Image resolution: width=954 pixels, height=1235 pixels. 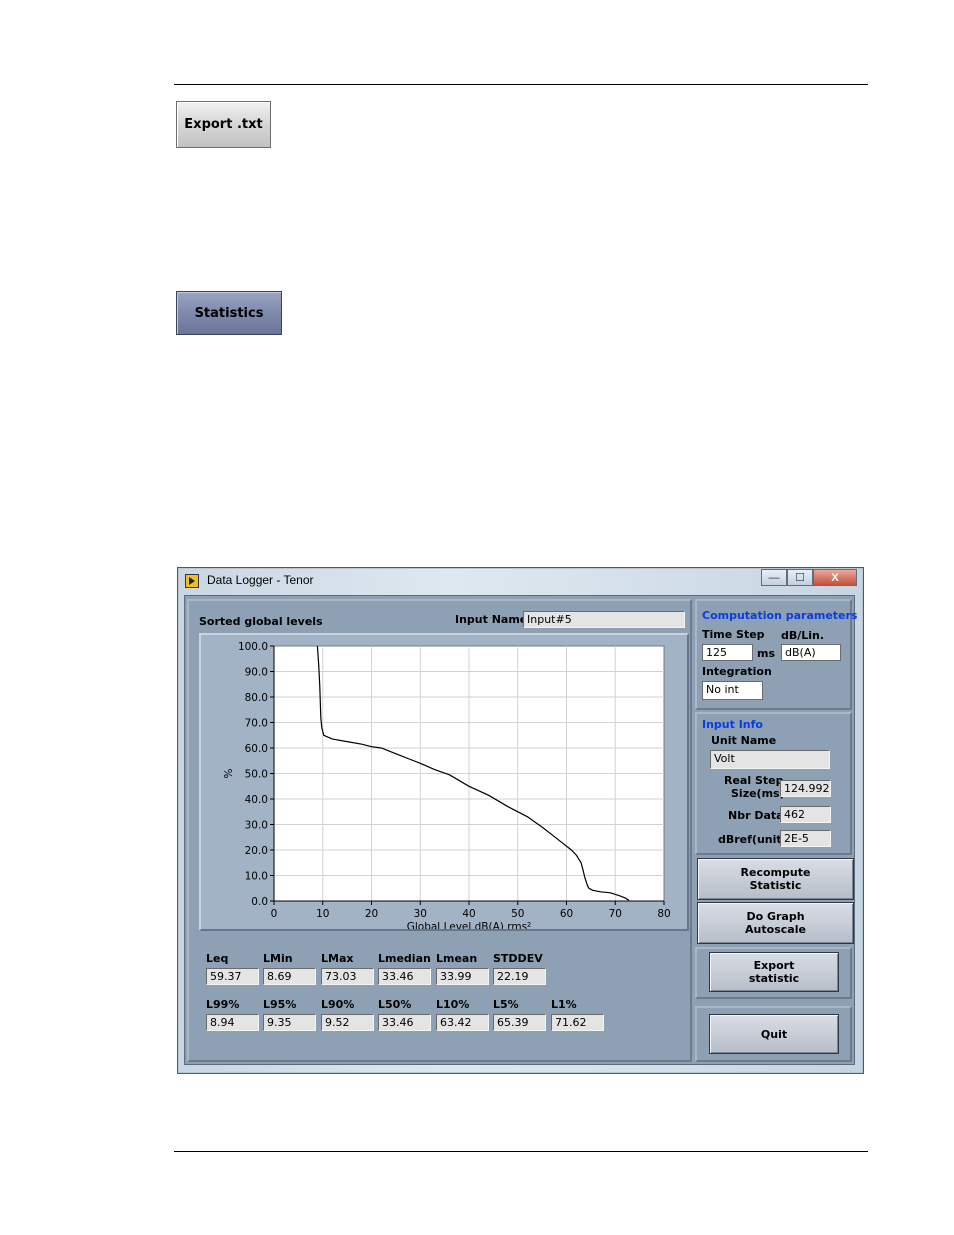 I want to click on lmedian-label: Lmedian, so click(x=404, y=958).